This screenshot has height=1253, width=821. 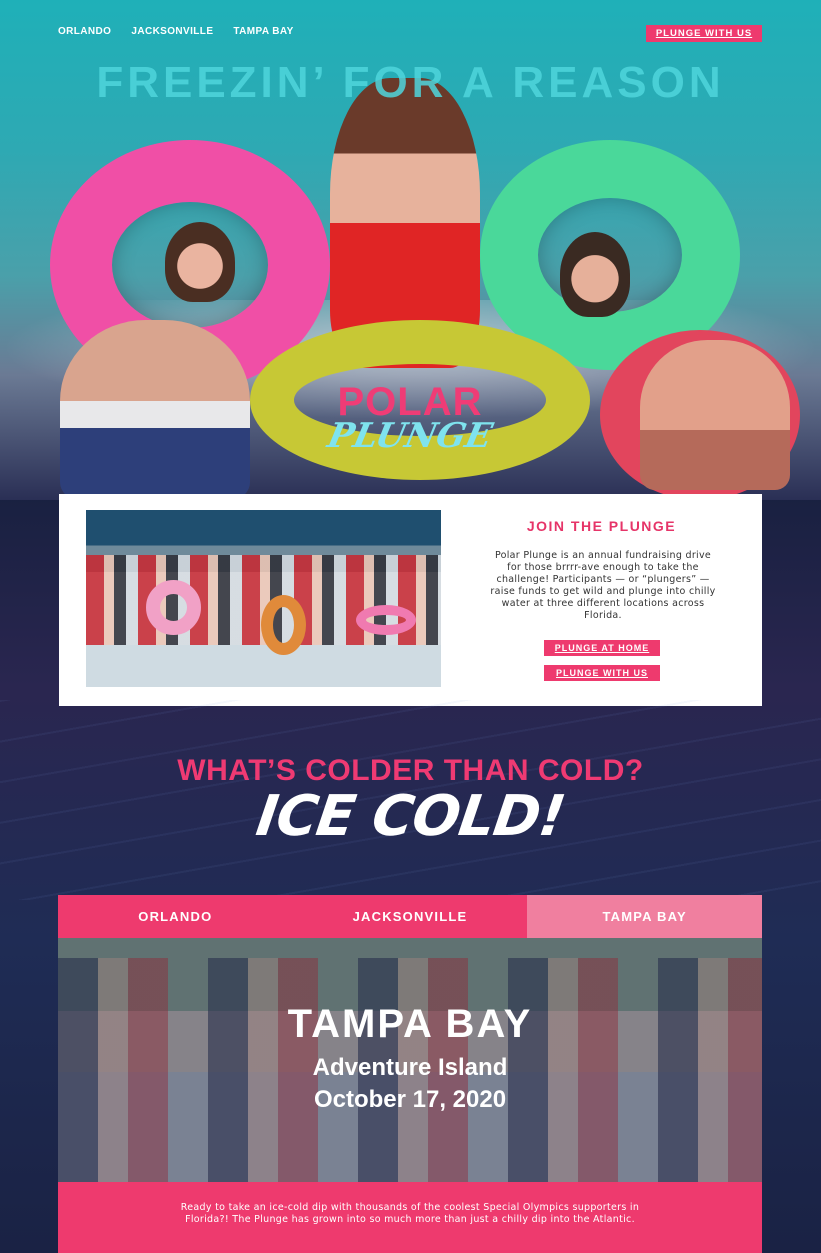 I want to click on headline-question: WHAT’S COLDER THAN COLD?, so click(x=410, y=770).